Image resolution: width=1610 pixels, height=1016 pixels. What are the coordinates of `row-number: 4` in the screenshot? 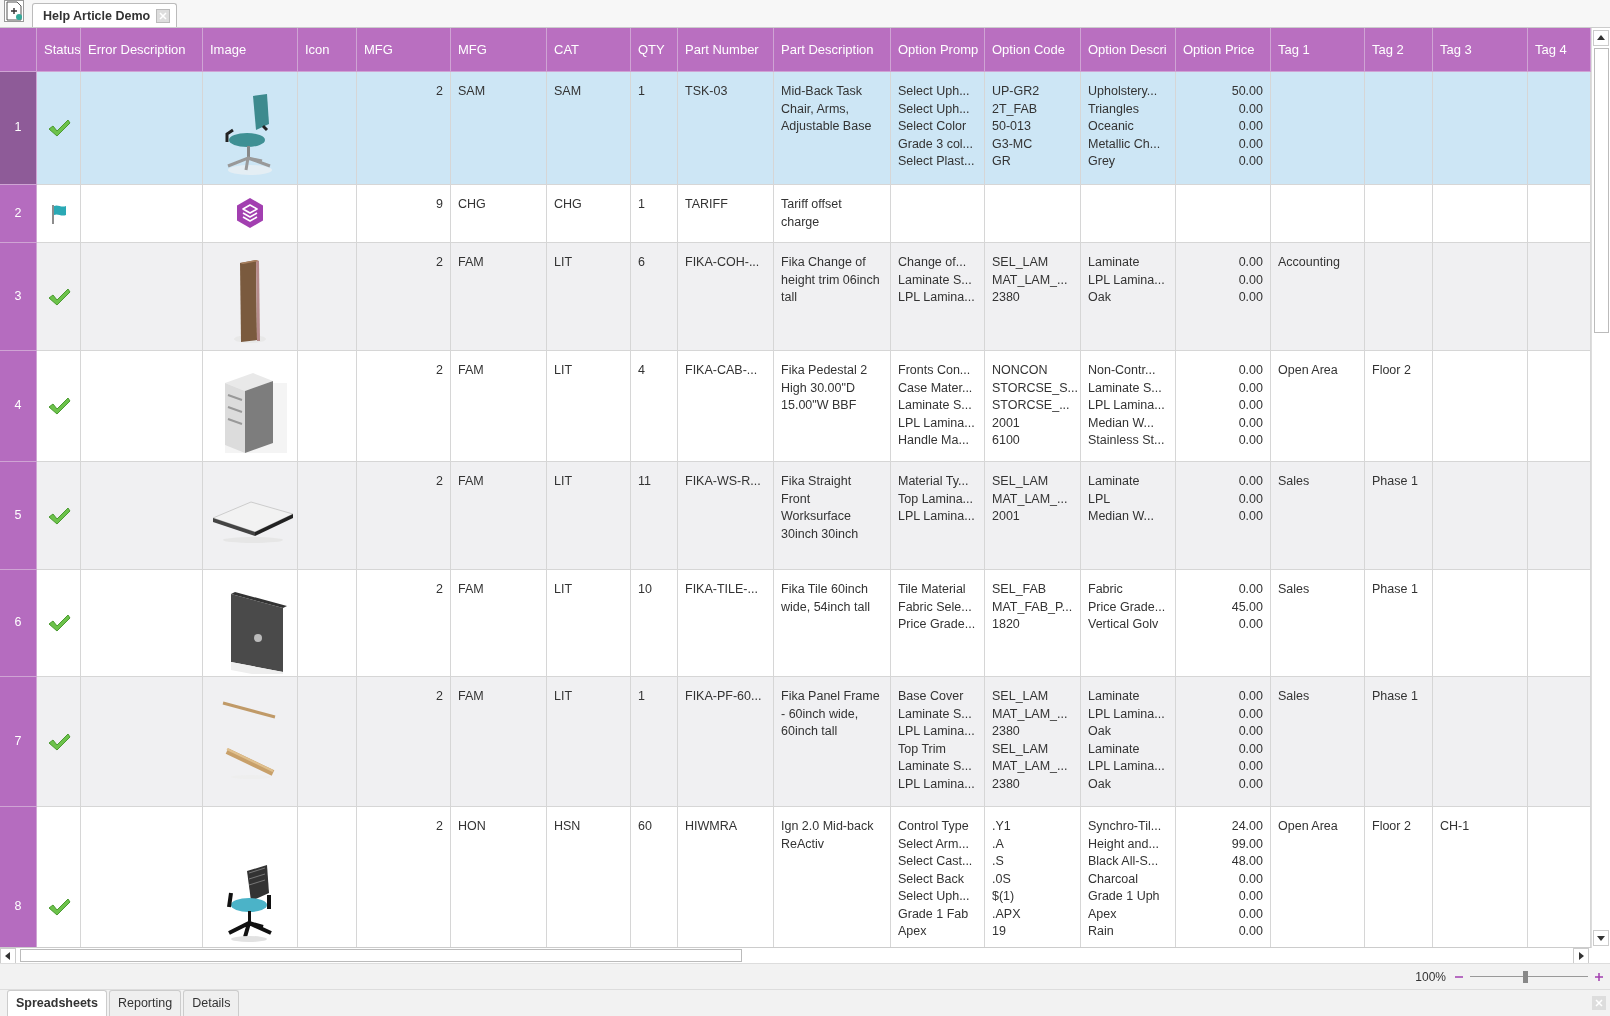 It's located at (18, 406).